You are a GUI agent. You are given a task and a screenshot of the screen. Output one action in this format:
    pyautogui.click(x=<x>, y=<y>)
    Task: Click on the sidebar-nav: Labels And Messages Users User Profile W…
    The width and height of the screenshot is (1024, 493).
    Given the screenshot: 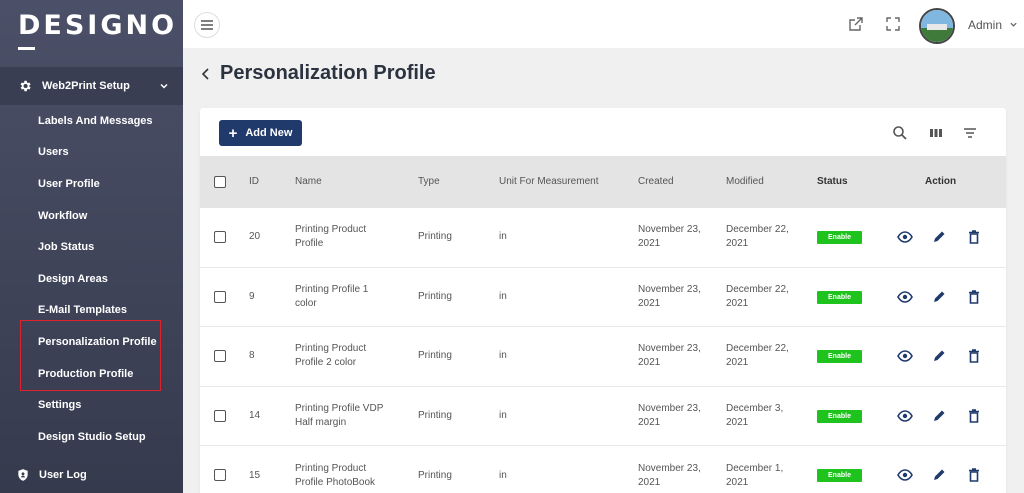 What is the action you would take?
    pyautogui.click(x=91, y=279)
    